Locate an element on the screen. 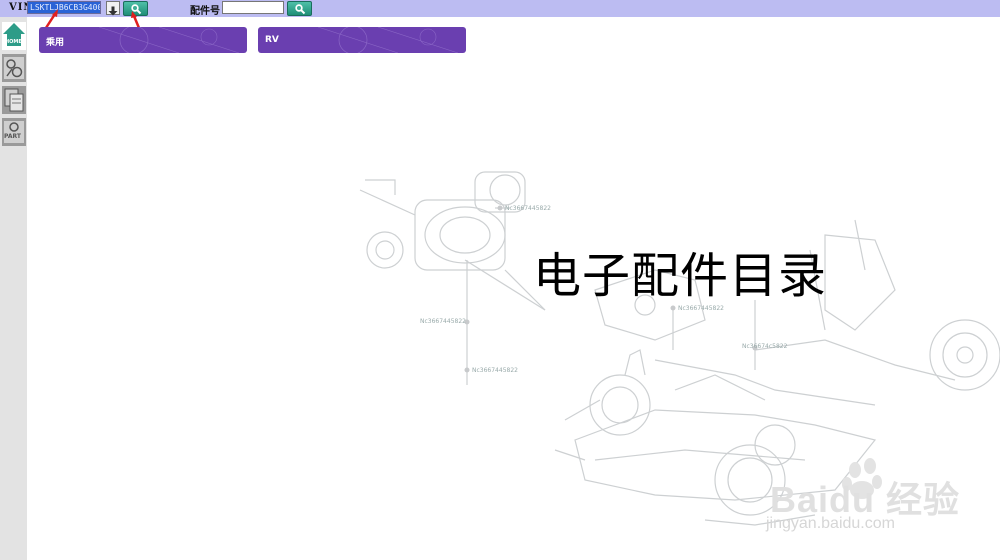 This screenshot has width=1000, height=560. home-icon is located at coordinates (14, 34).